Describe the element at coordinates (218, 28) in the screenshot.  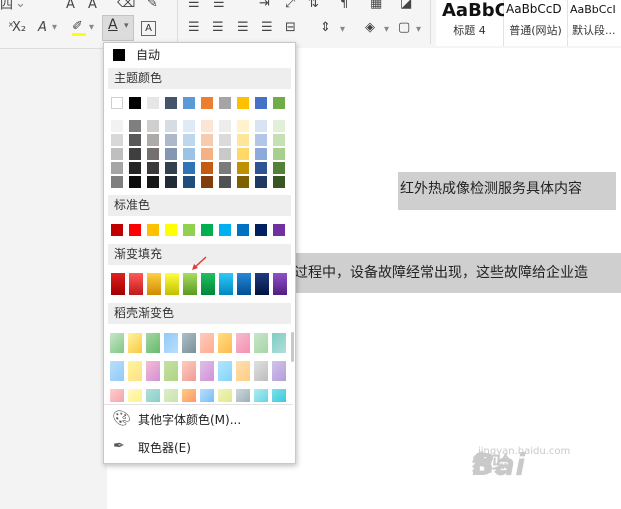
I see `align-center-icon: ☰` at that location.